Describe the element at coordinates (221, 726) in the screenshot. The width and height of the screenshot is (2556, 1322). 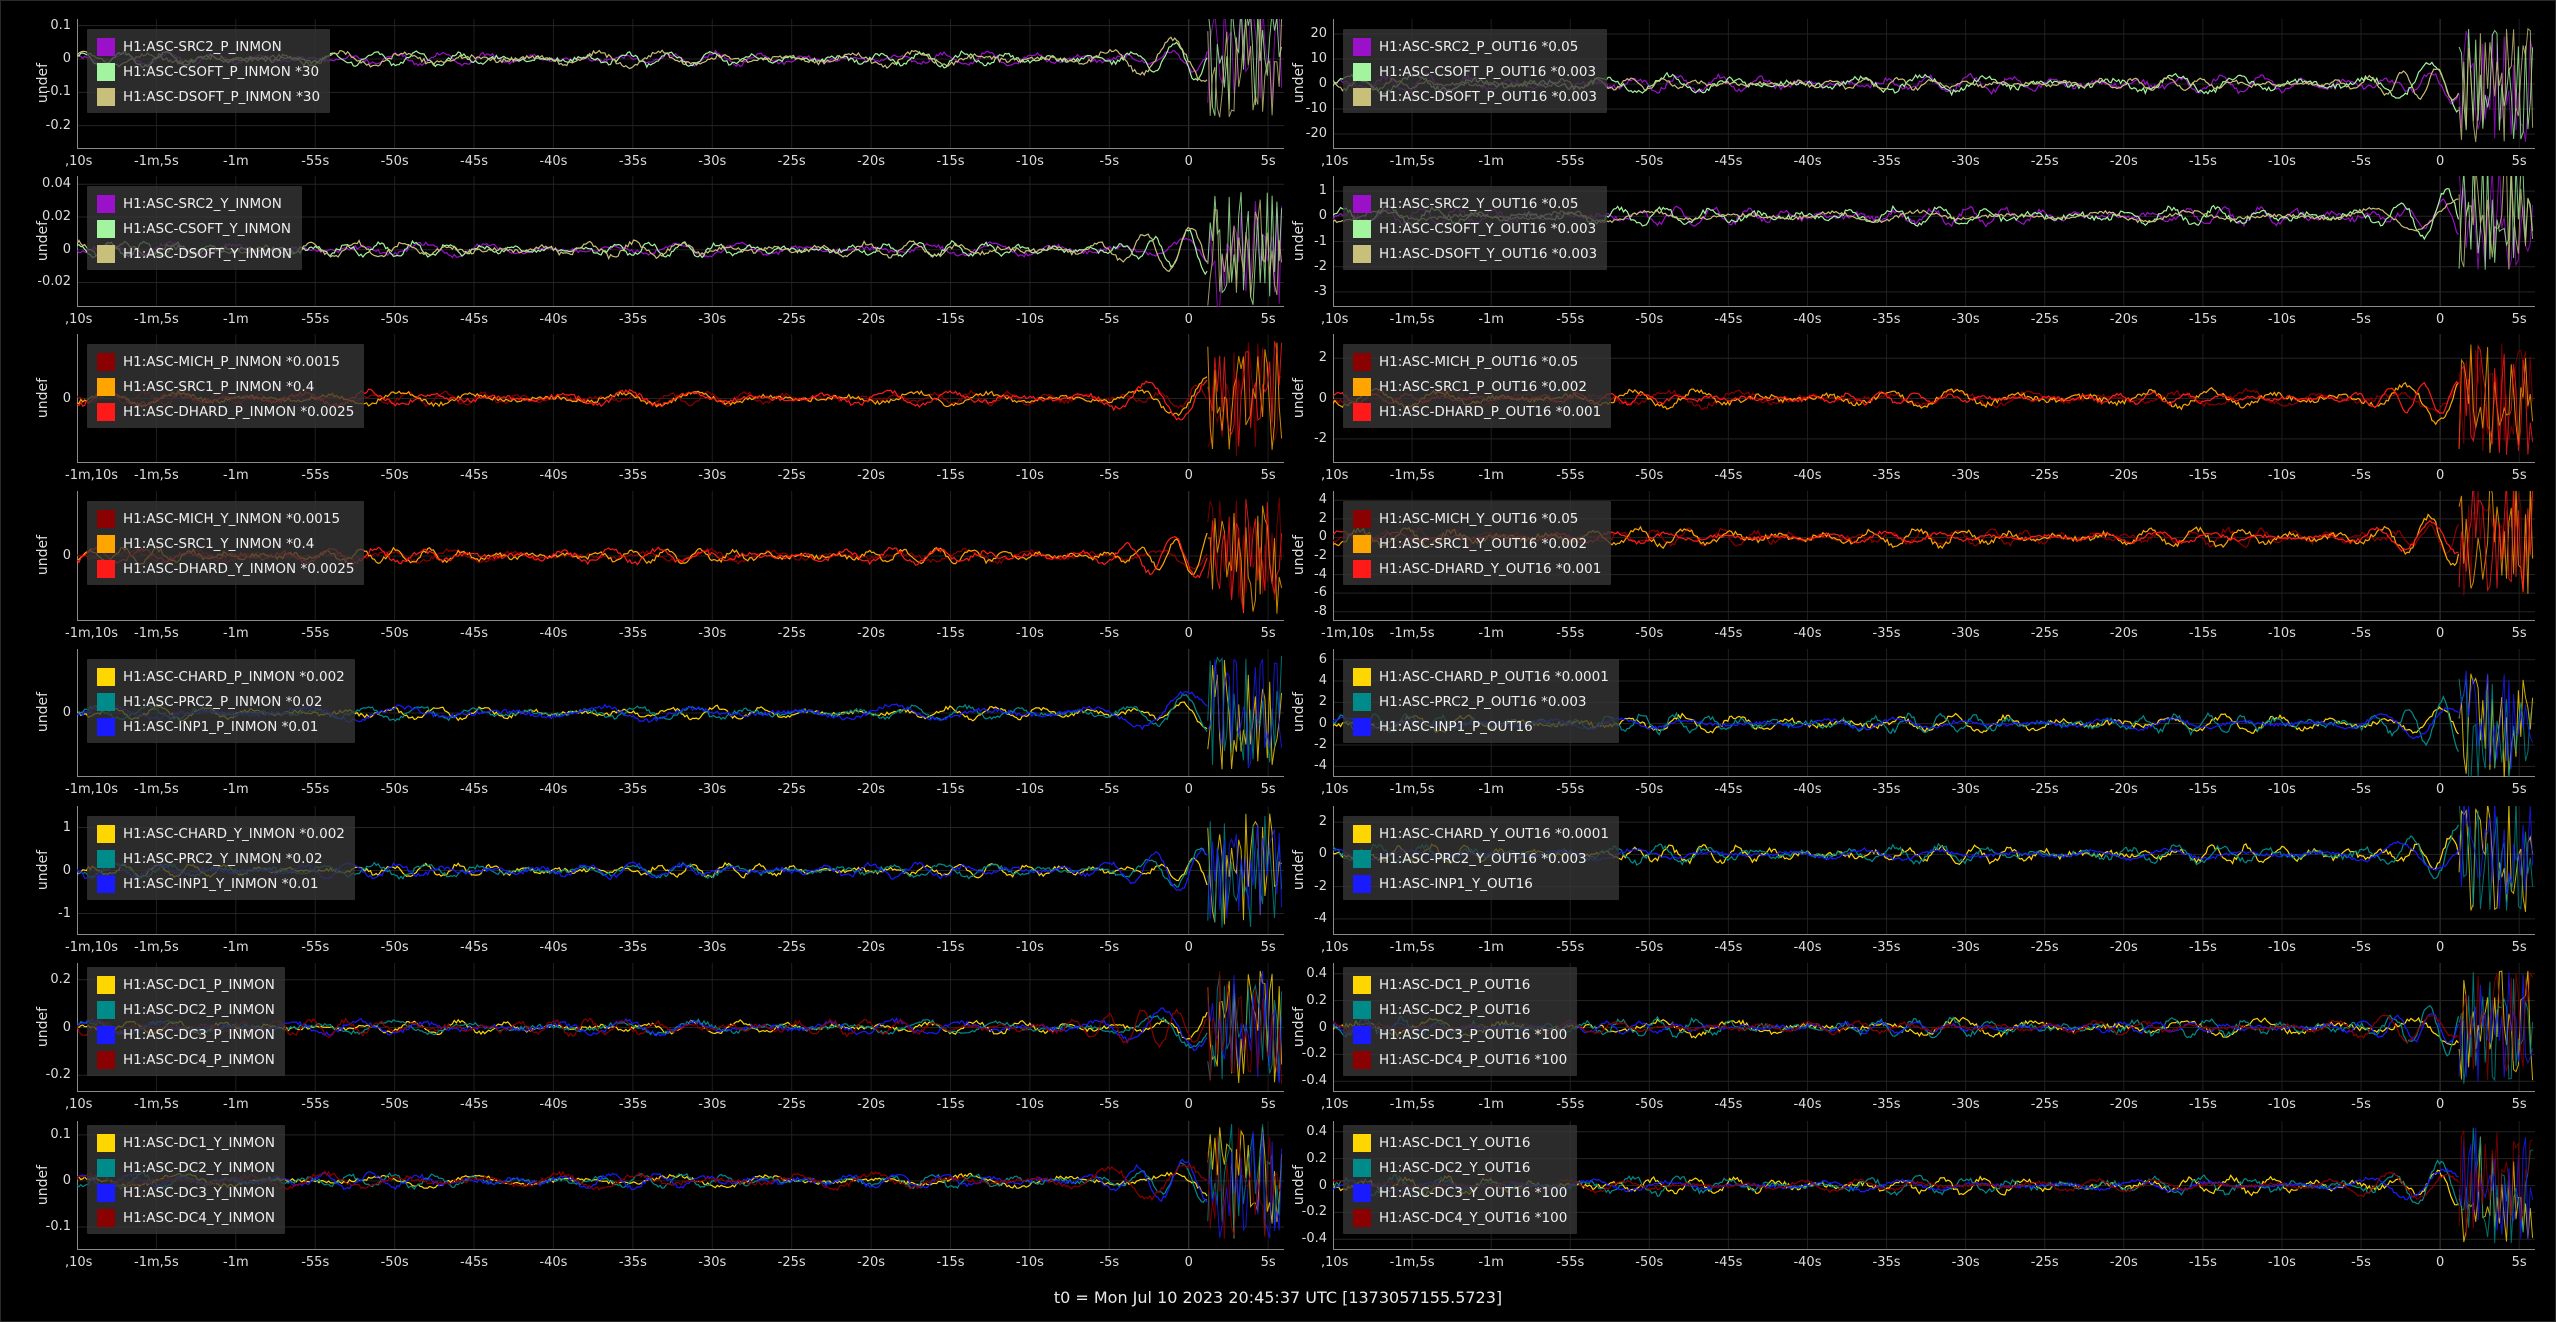
I see `legend-item: H1:ASC-INP1_P_INMON *0.01` at that location.